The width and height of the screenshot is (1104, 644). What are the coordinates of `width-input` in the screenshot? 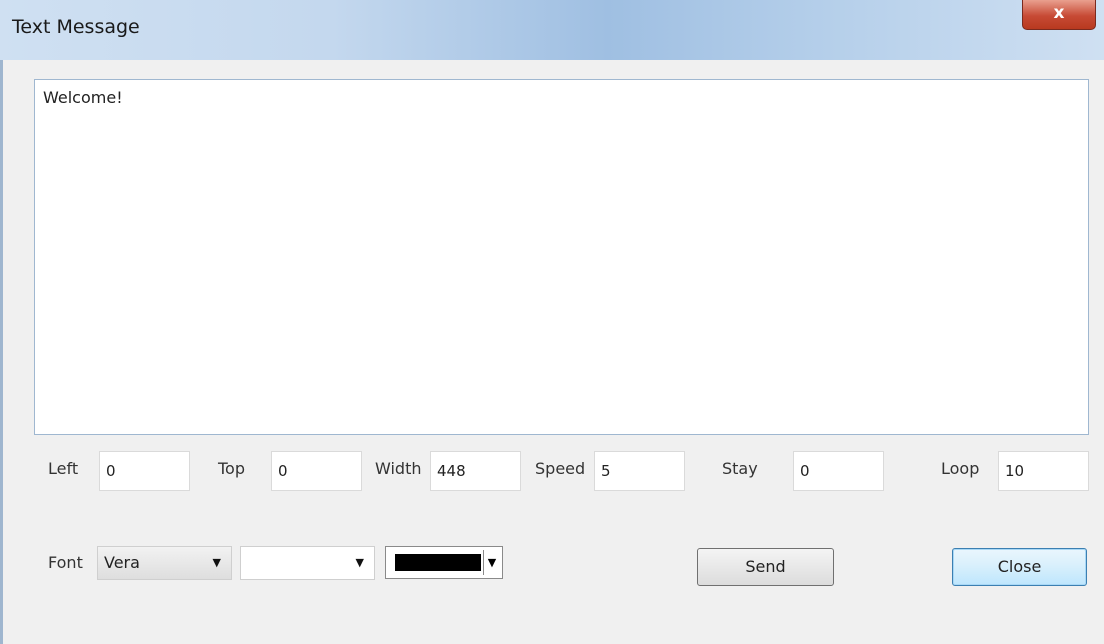 It's located at (475, 471).